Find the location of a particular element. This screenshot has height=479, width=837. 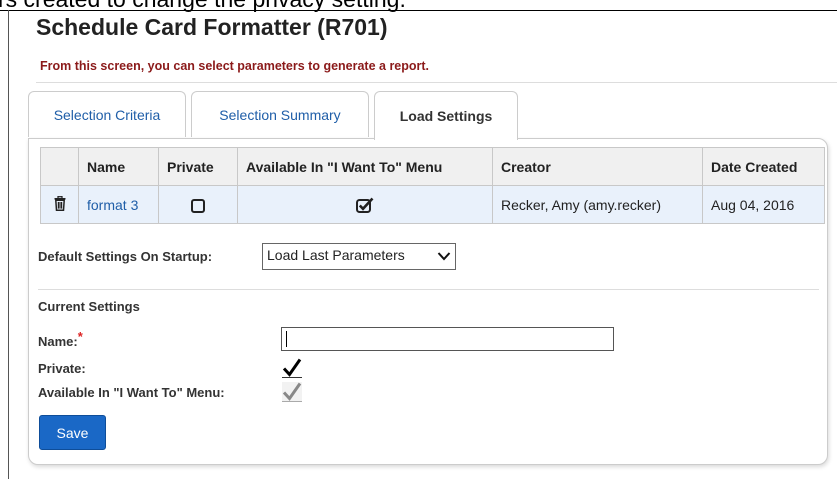

save-button: Save is located at coordinates (72, 432).